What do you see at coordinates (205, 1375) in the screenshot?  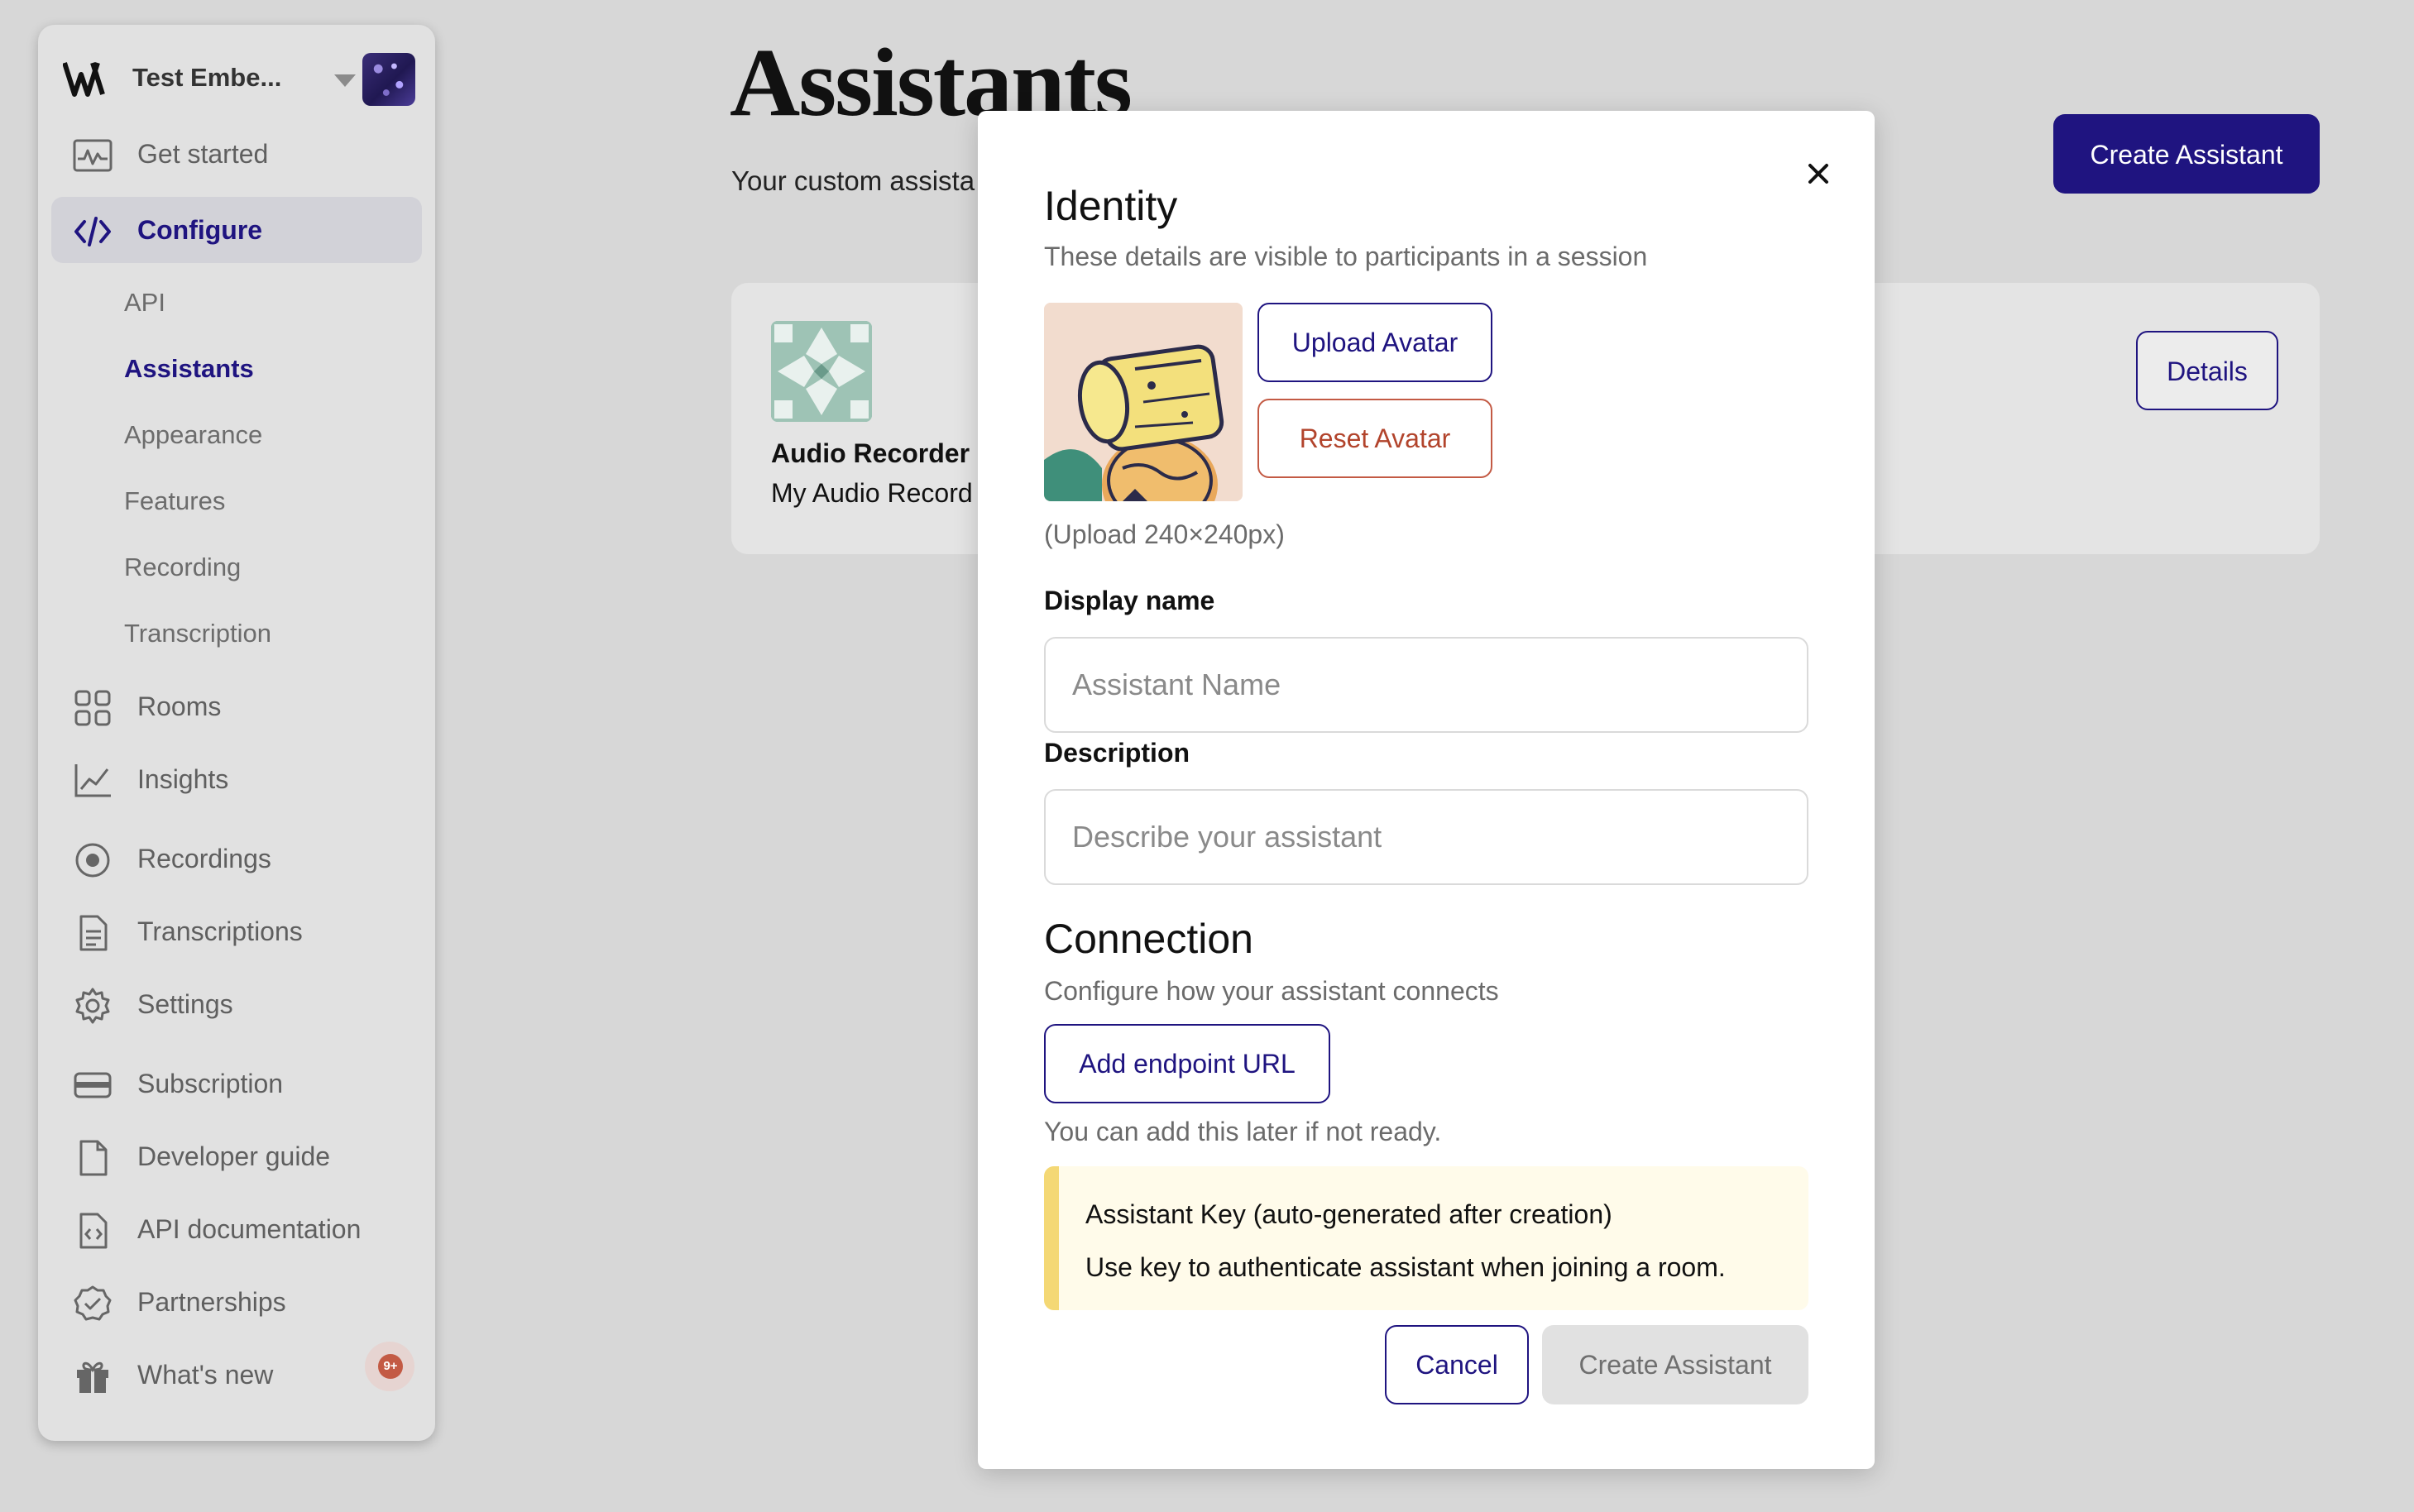 I see `sidebar-item-label: What's new` at bounding box center [205, 1375].